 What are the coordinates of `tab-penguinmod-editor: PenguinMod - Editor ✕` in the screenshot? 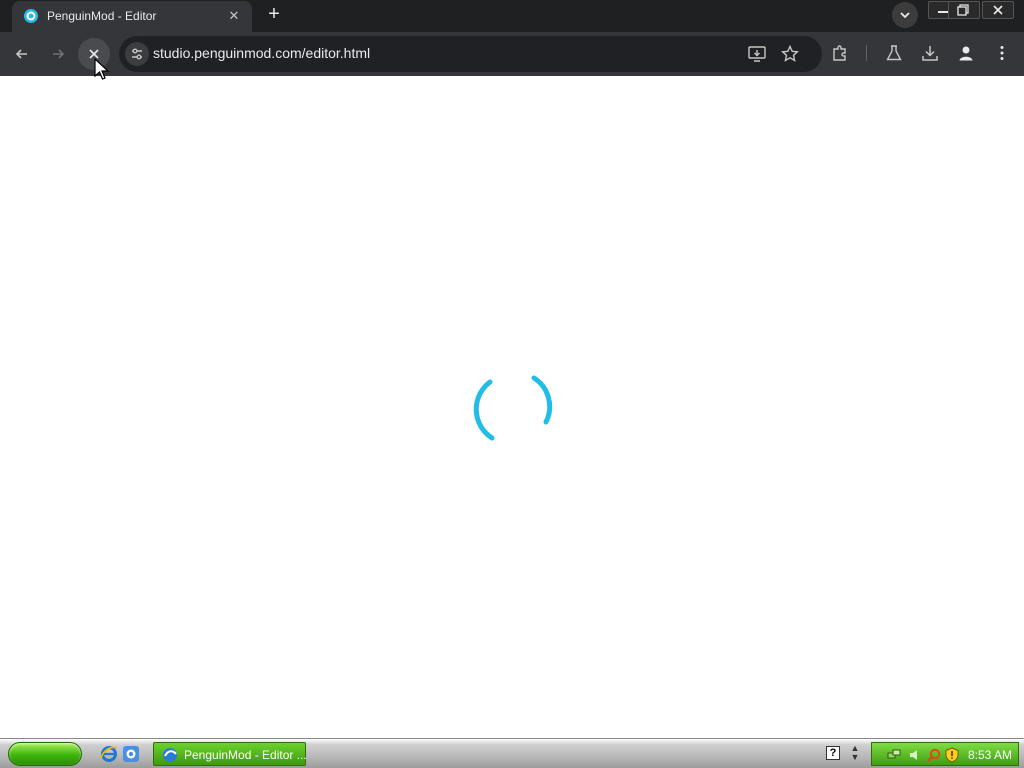 It's located at (132, 16).